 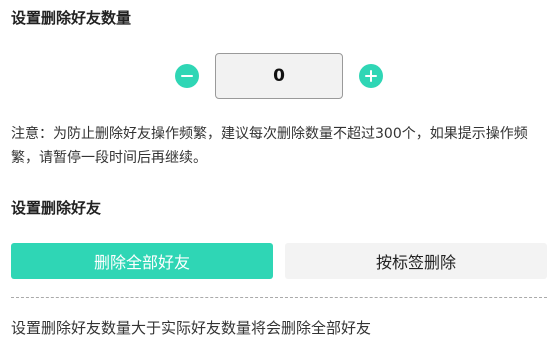 I want to click on minus-circle-icon, so click(x=187, y=76).